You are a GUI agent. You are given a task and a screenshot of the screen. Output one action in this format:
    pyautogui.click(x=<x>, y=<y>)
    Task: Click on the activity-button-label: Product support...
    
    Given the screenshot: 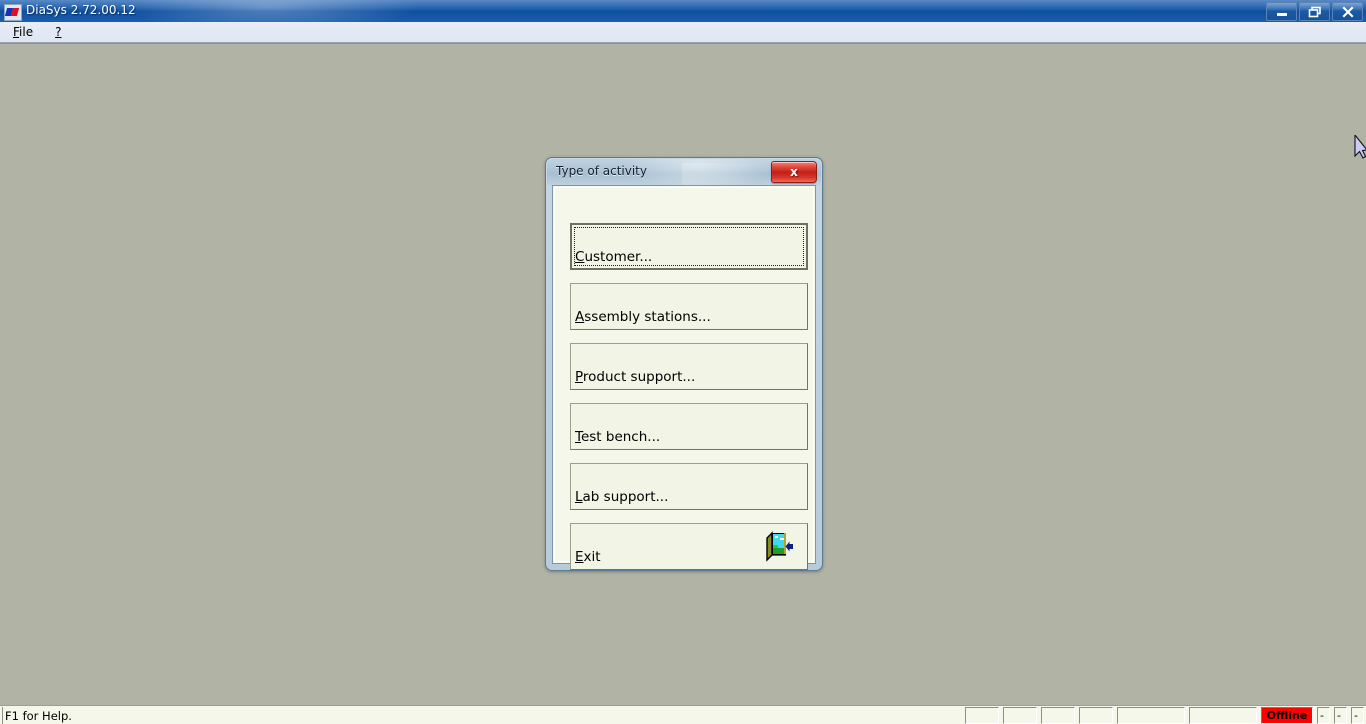 What is the action you would take?
    pyautogui.click(x=635, y=377)
    